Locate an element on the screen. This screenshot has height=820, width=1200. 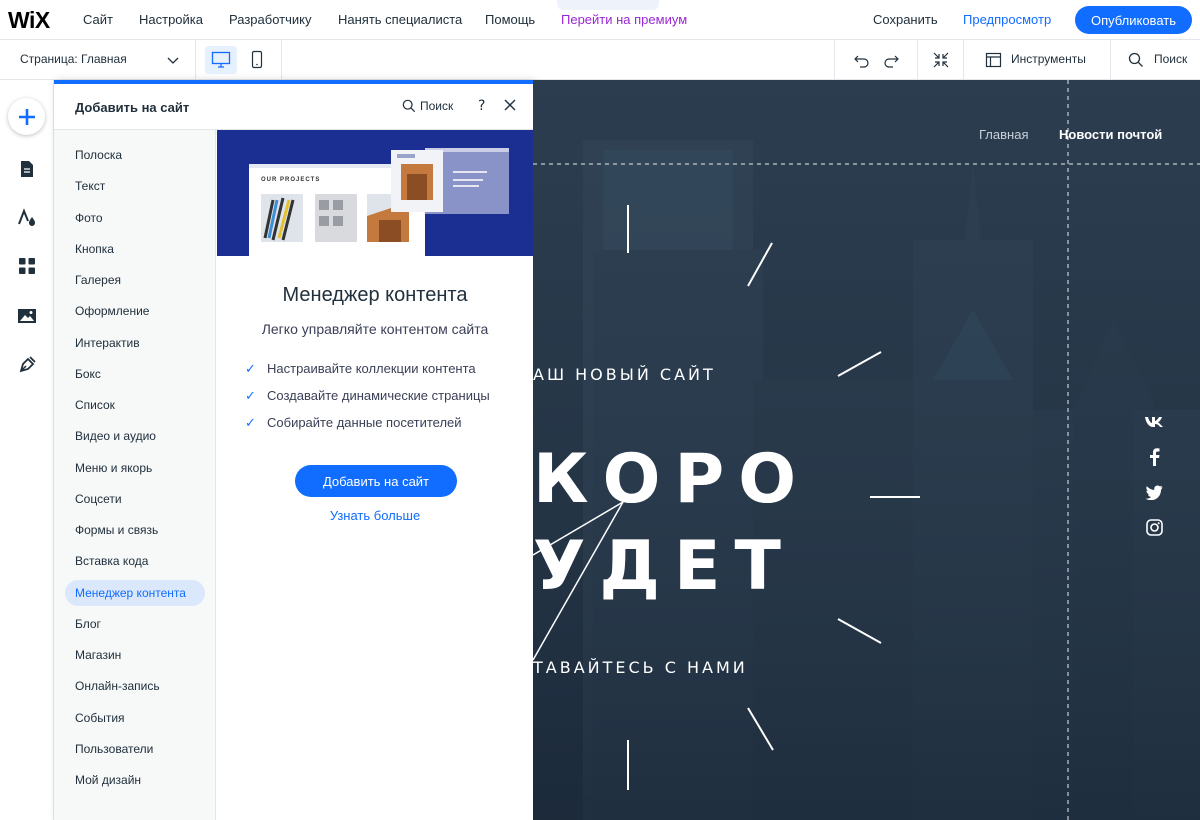
left-rail is located at coordinates (27, 450).